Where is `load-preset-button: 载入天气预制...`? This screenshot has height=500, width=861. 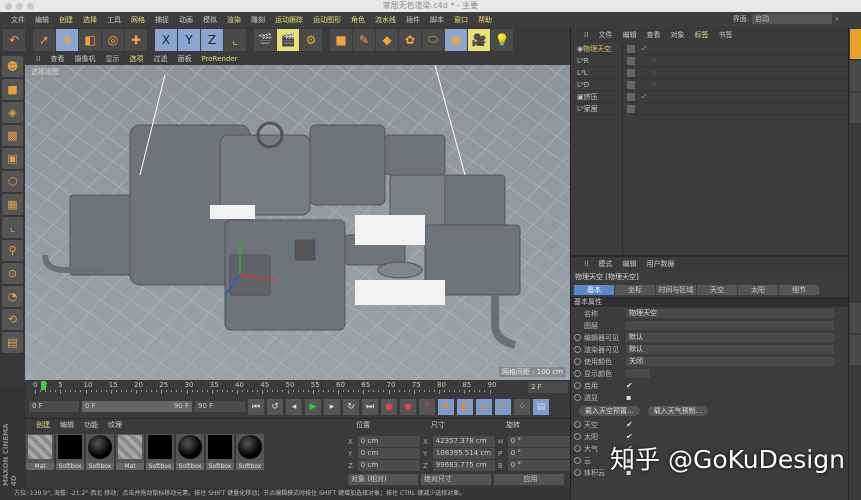 load-preset-button: 载入天气预制... is located at coordinates (678, 411).